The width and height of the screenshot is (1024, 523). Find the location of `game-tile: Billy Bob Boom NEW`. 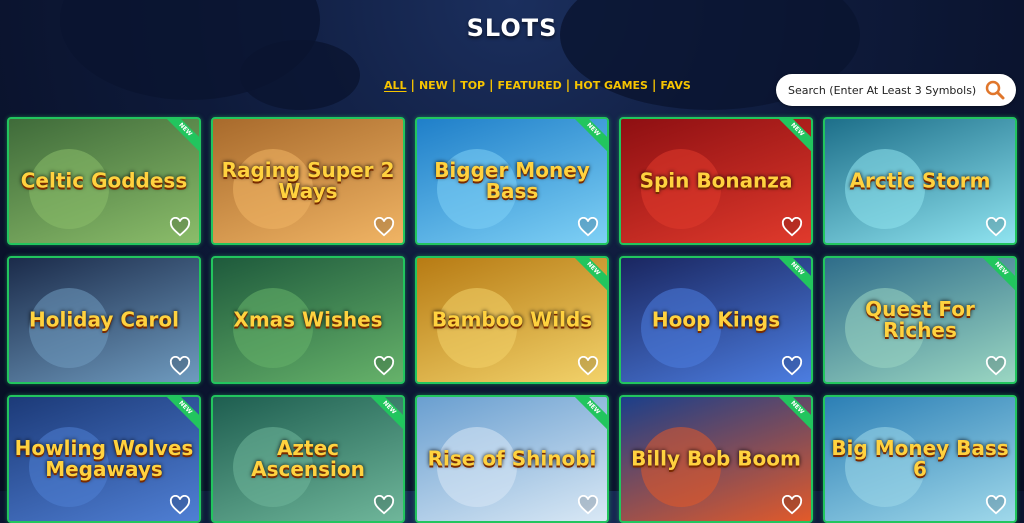

game-tile: Billy Bob Boom NEW is located at coordinates (716, 459).